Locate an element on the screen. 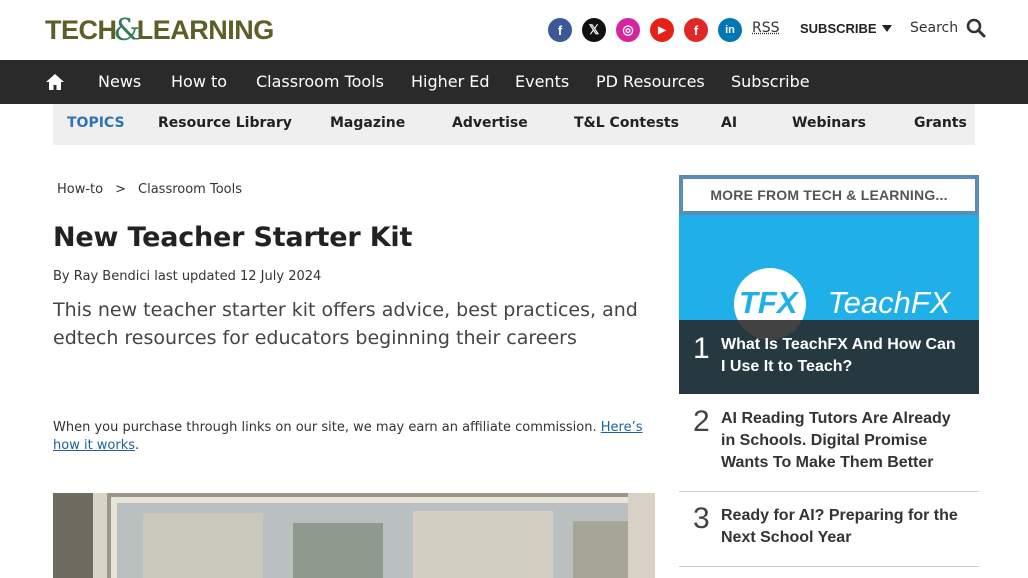  topic-advertise: Advertise is located at coordinates (490, 123).